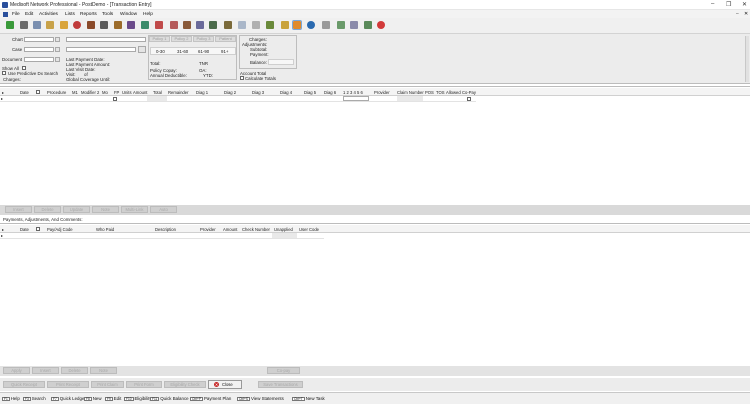 The height and width of the screenshot is (404, 750). I want to click on tool-icon, so click(341, 25).